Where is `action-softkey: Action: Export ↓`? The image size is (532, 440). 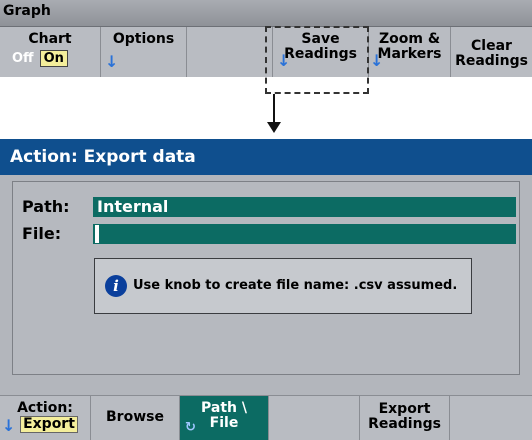 action-softkey: Action: Export ↓ is located at coordinates (45, 418).